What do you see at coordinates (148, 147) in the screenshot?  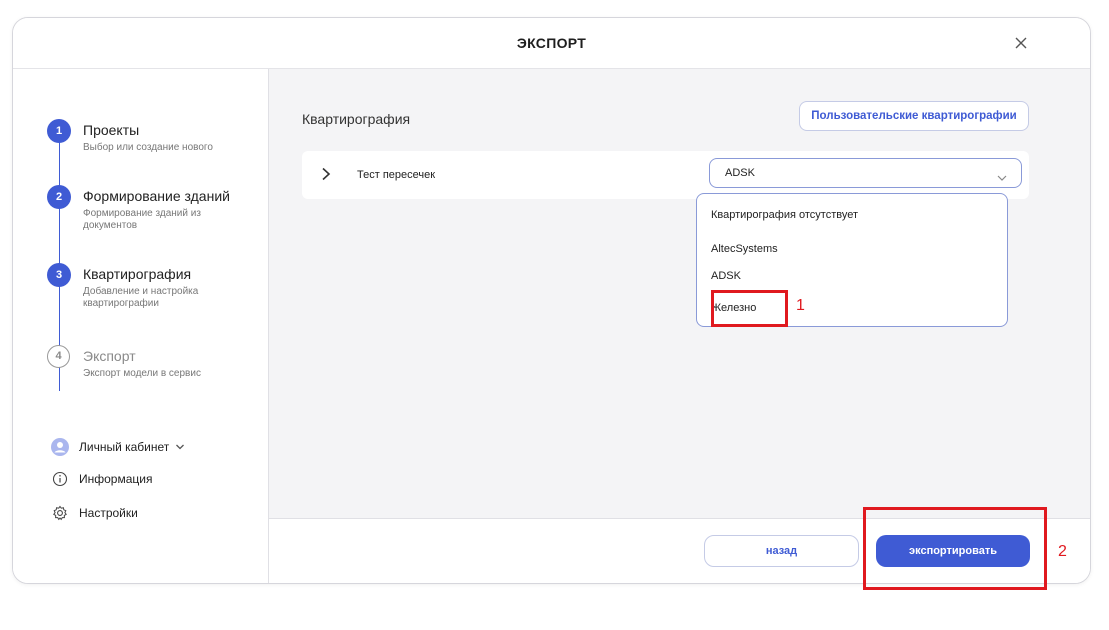 I see `step-description: Выбор или создание нового` at bounding box center [148, 147].